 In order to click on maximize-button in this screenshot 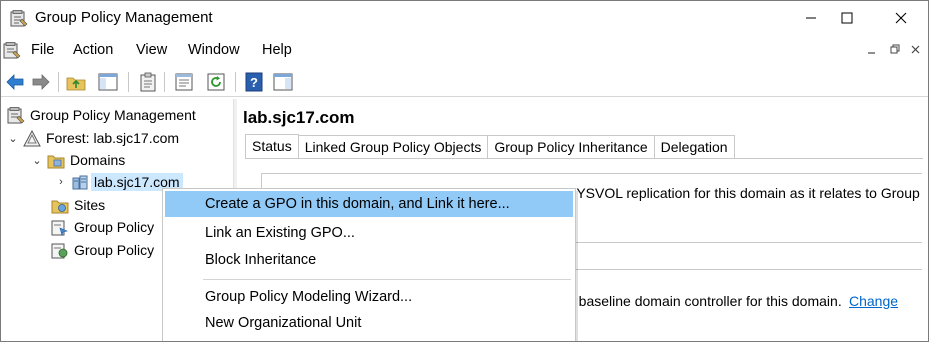, I will do `click(847, 18)`.